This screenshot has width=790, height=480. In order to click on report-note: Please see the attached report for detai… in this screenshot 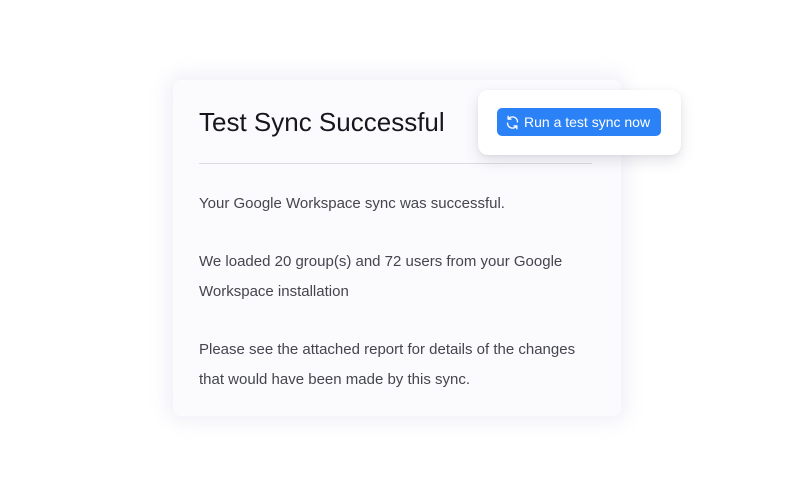, I will do `click(387, 364)`.